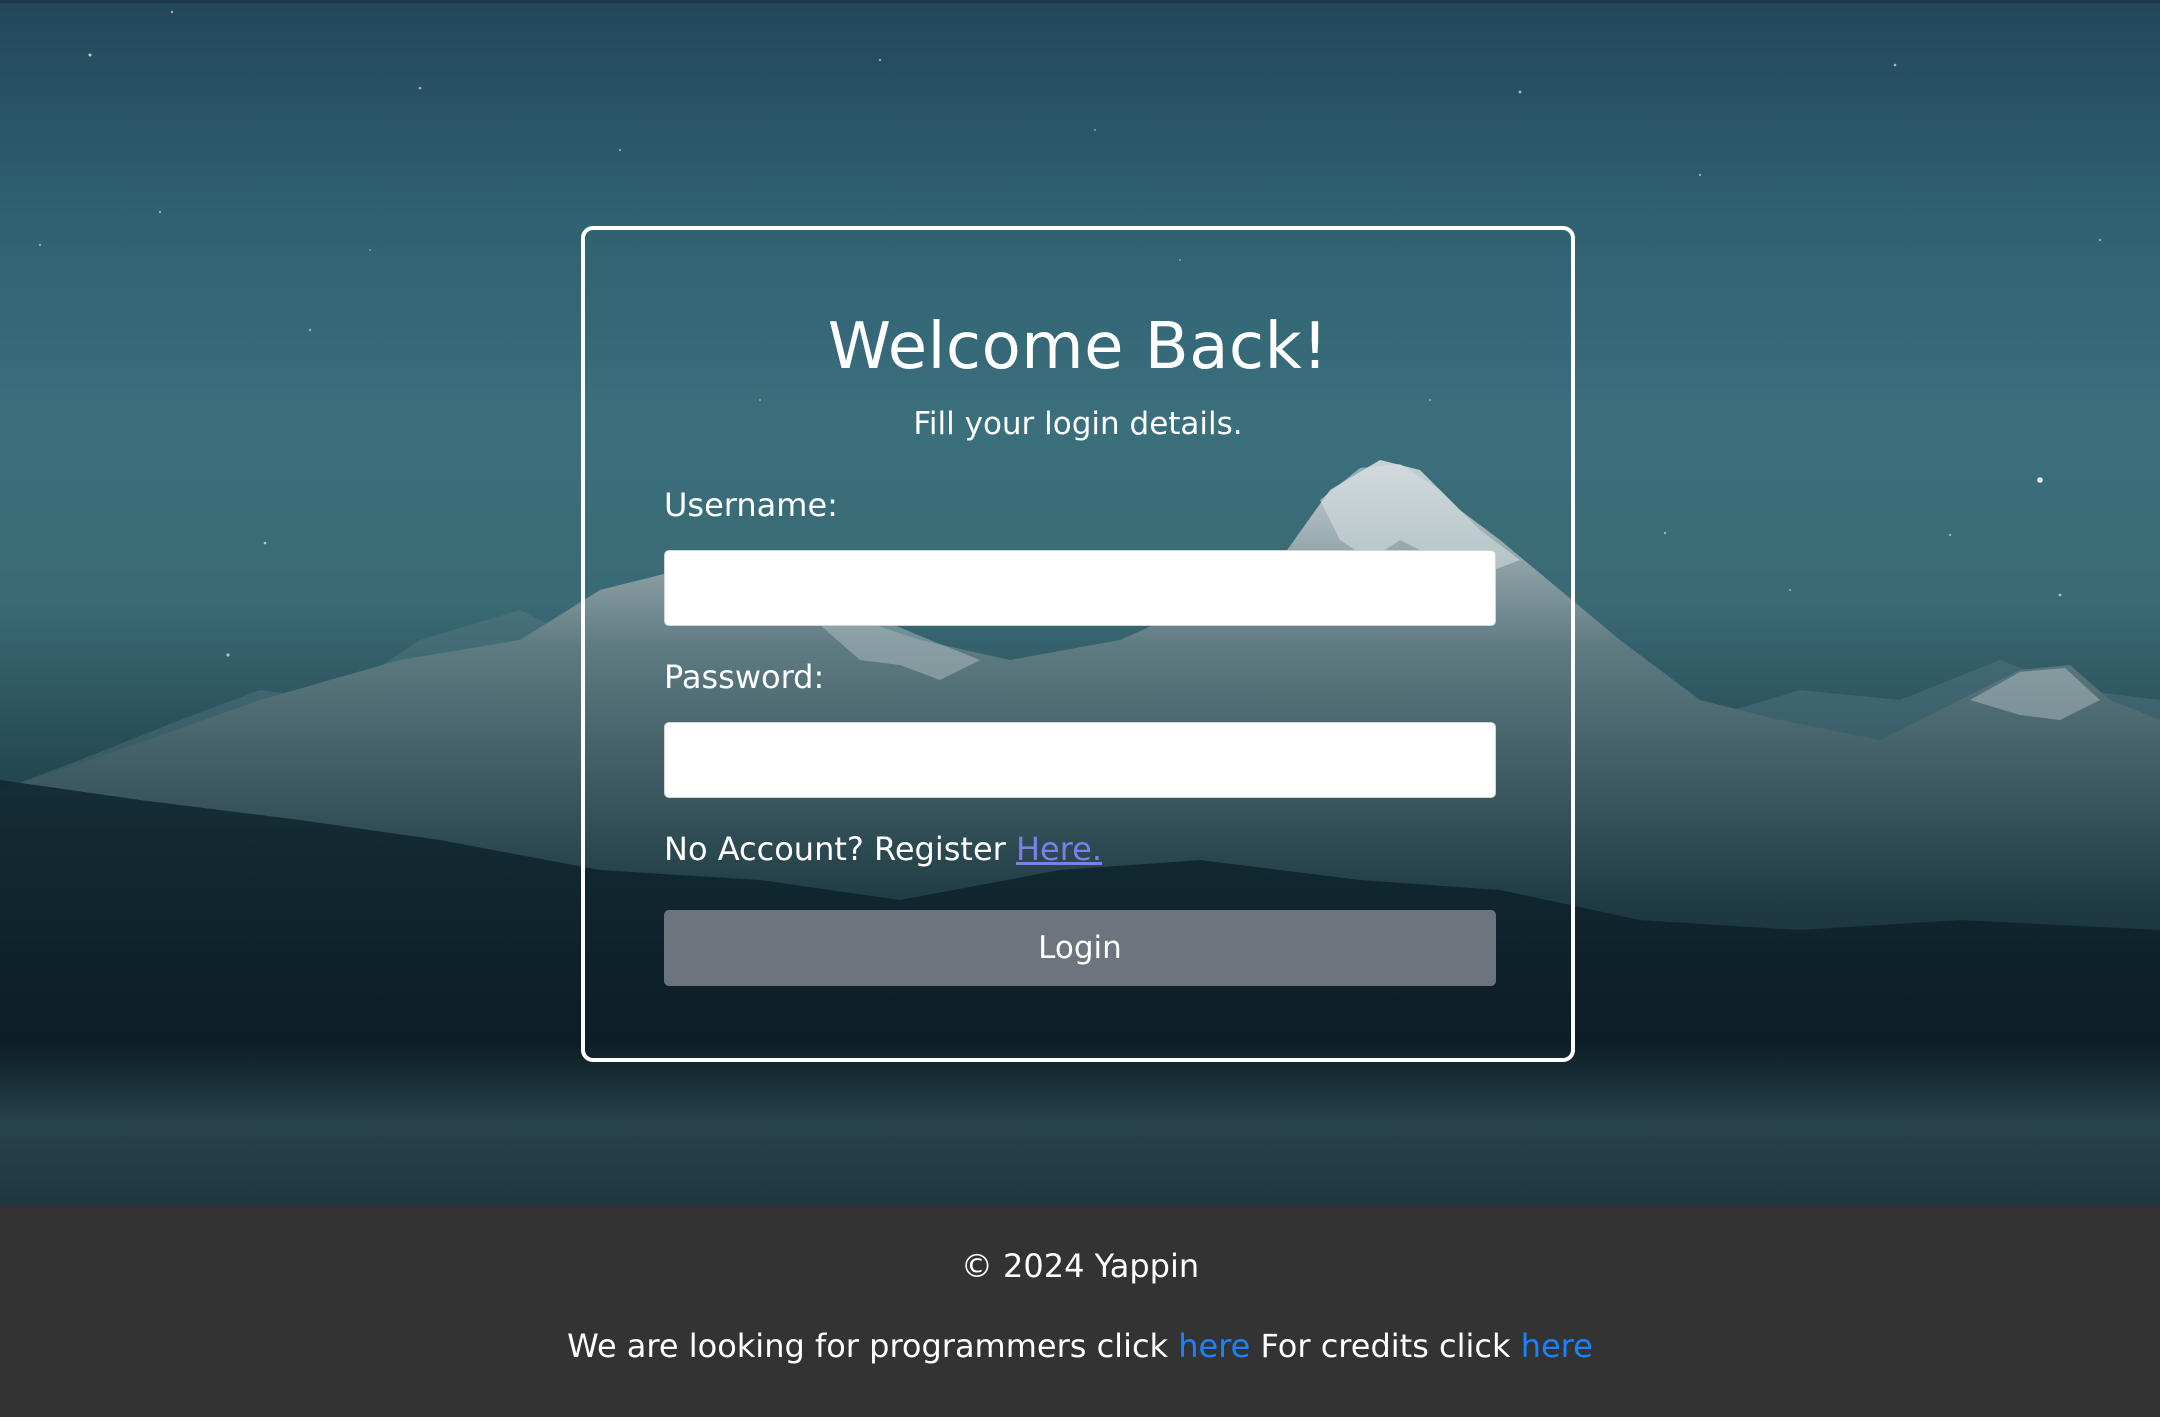  I want to click on footer-copyright: © 2024 Yappin, so click(1080, 1266).